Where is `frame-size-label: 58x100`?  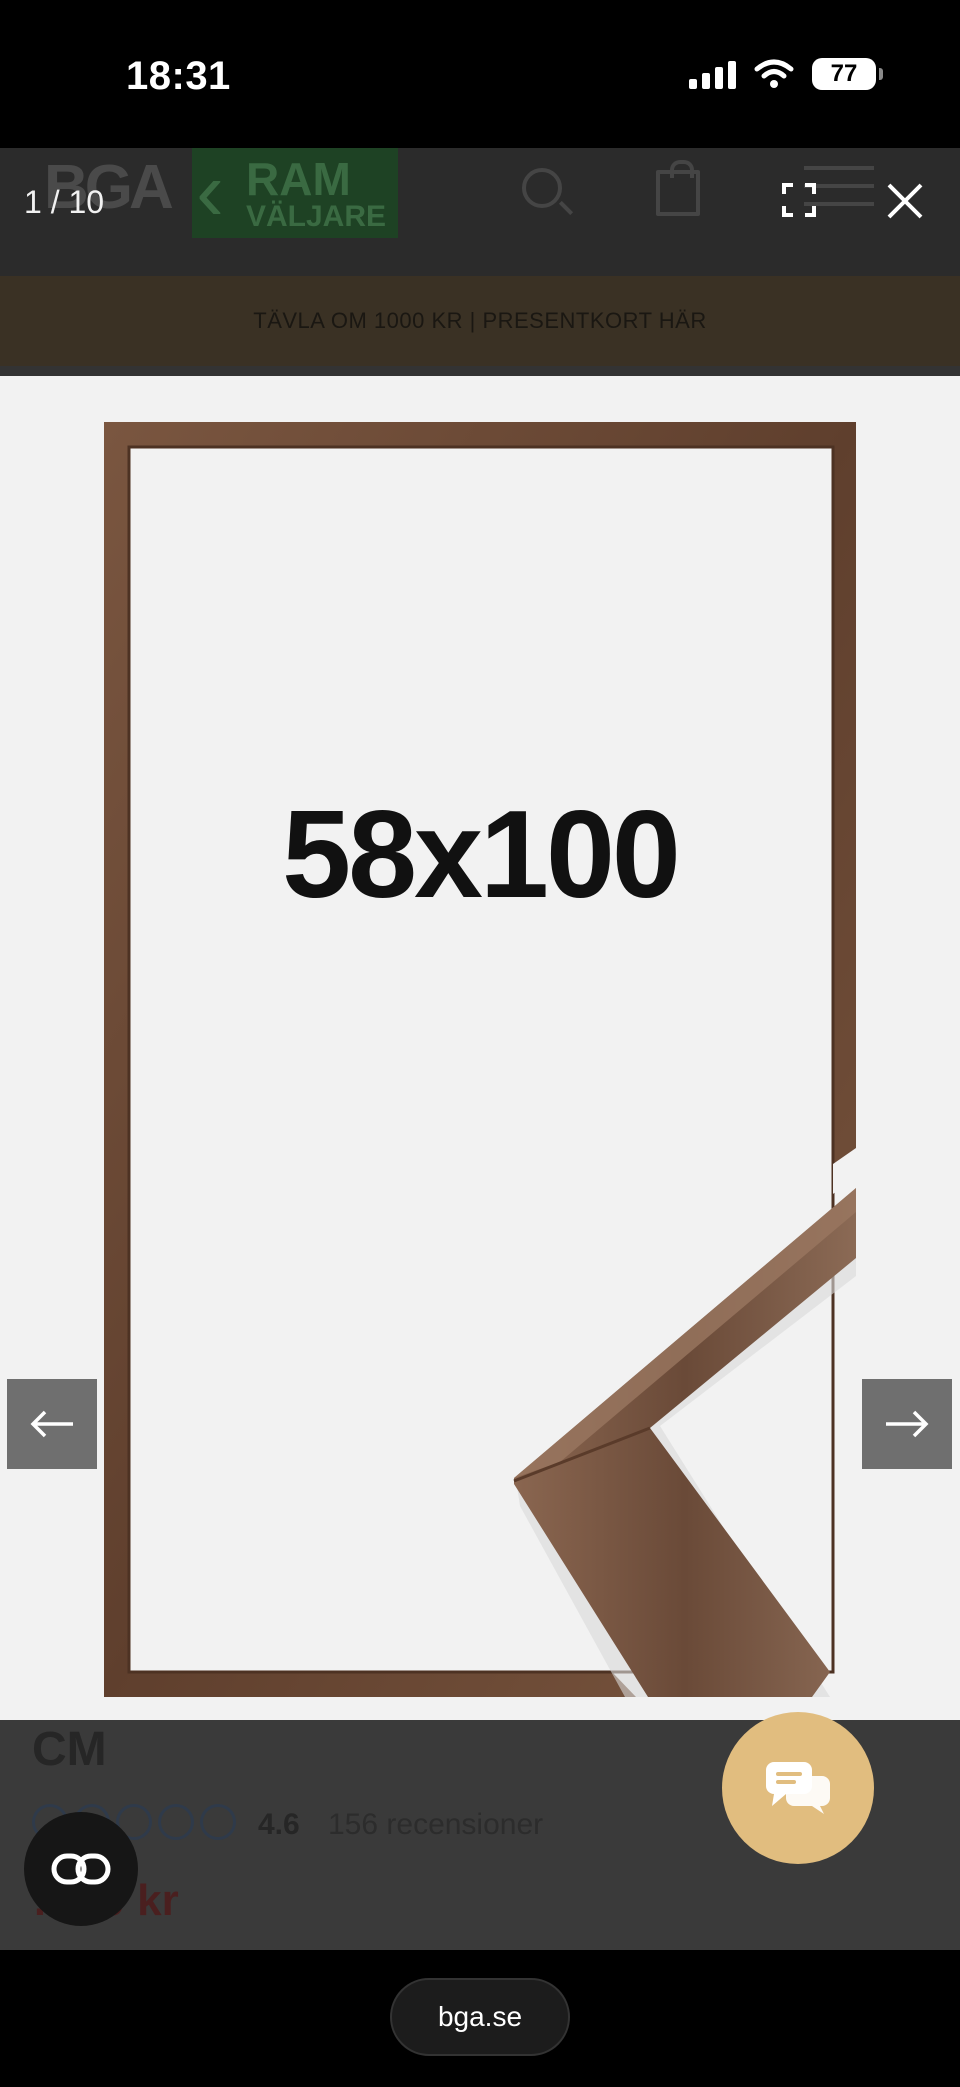 frame-size-label: 58x100 is located at coordinates (481, 855).